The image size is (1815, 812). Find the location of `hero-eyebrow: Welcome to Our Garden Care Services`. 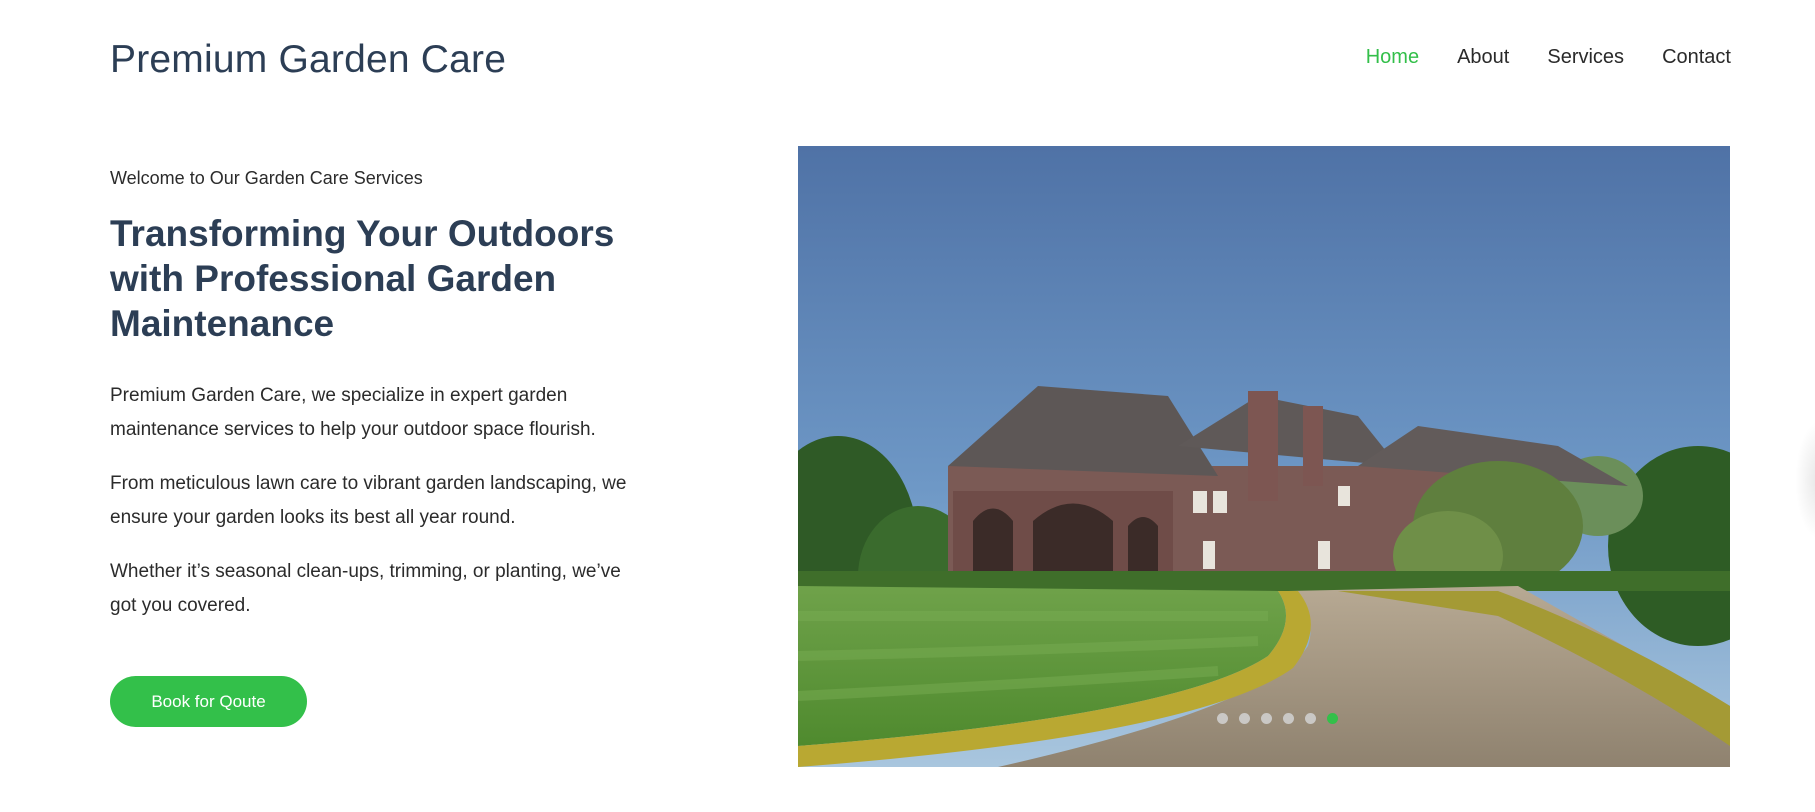

hero-eyebrow: Welcome to Our Garden Care Services is located at coordinates (266, 178).